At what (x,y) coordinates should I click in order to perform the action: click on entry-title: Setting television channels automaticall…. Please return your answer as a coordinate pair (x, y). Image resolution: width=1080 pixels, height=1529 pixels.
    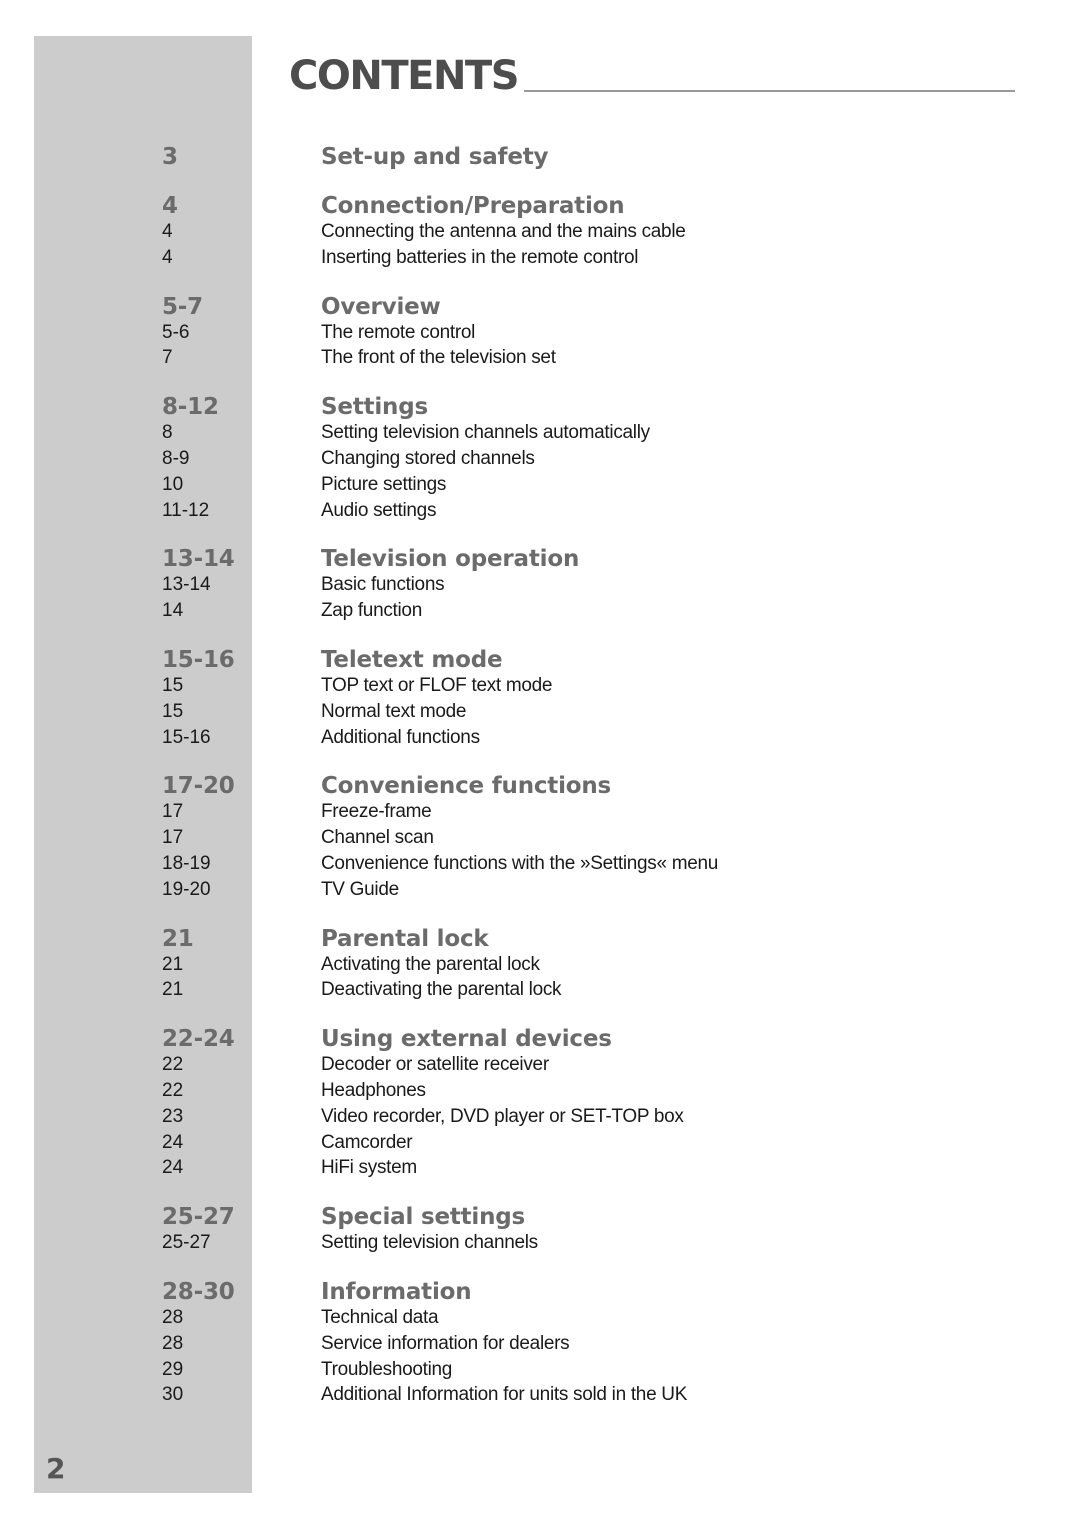
    Looking at the image, I should click on (485, 433).